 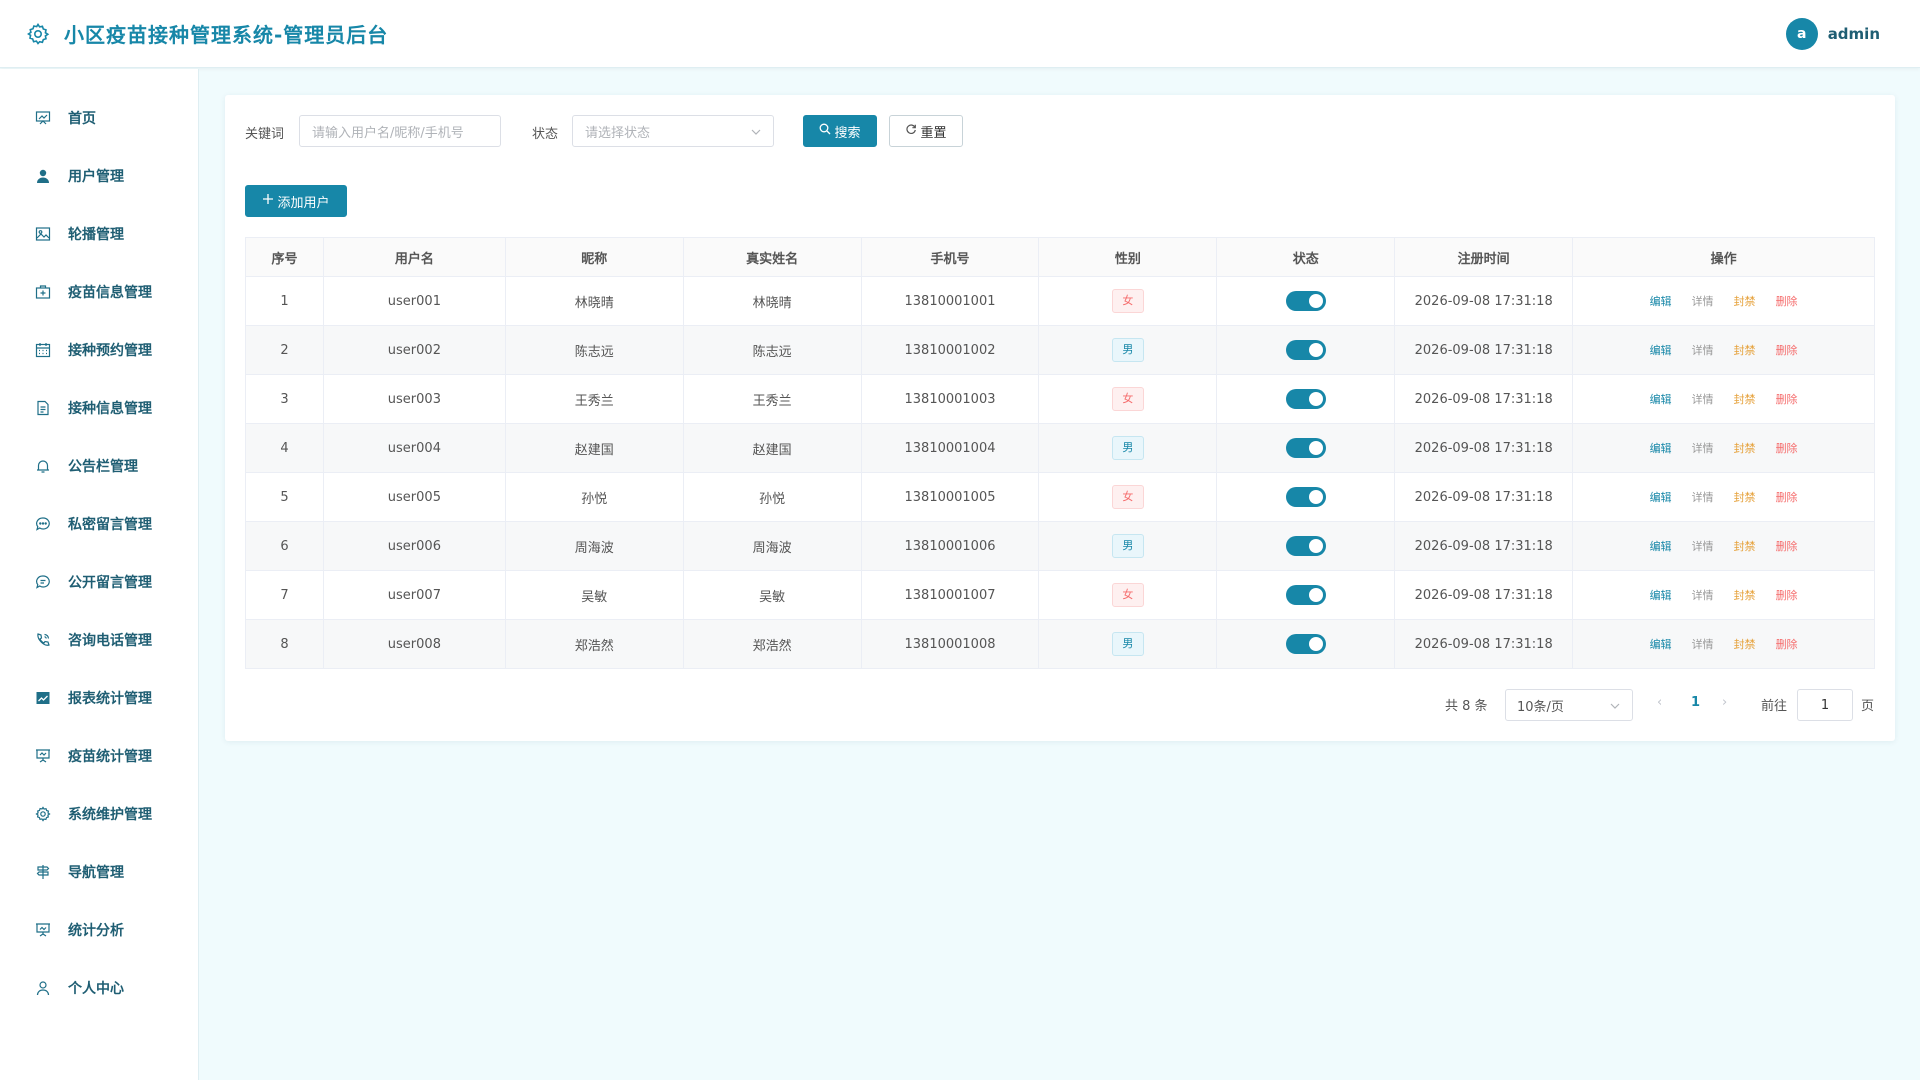 I want to click on user-menu: a admin, so click(x=1832, y=34).